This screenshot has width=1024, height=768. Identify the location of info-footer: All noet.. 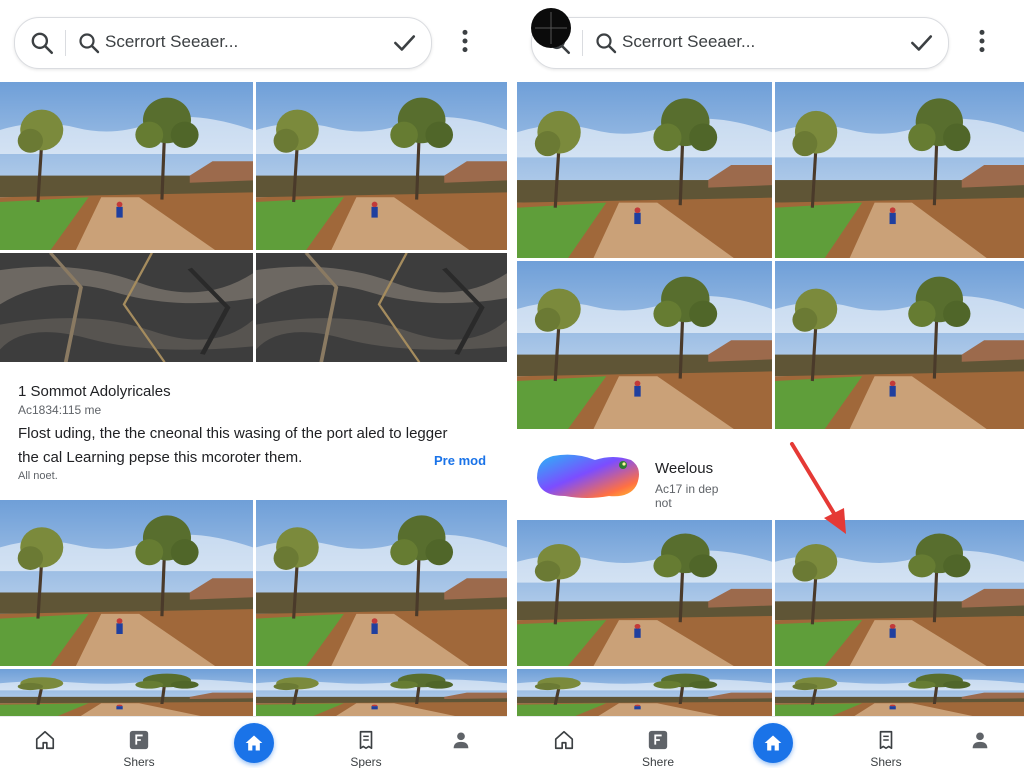
(38, 476).